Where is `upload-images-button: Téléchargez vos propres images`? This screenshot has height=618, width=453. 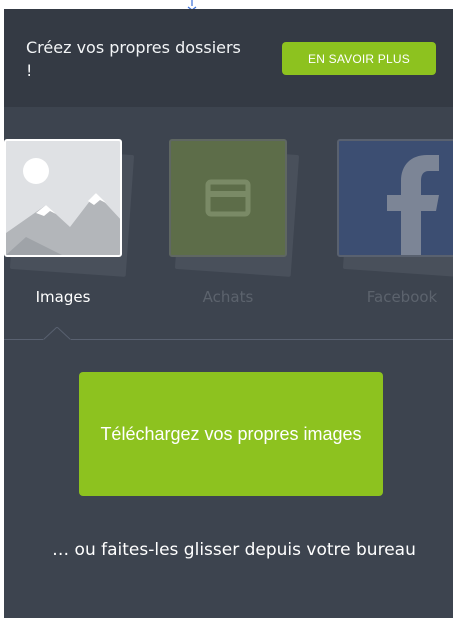 upload-images-button: Téléchargez vos propres images is located at coordinates (231, 434).